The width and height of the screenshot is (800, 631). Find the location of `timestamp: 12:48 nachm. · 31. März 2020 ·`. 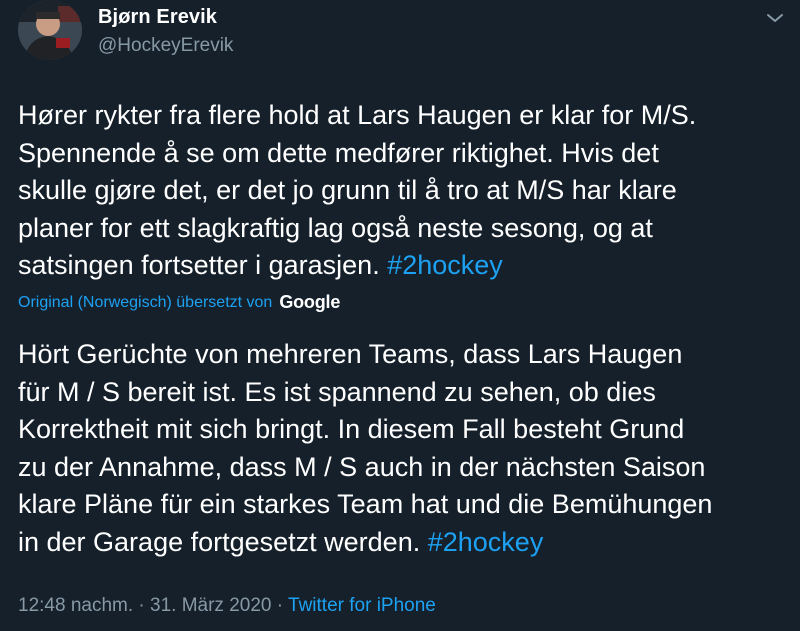

timestamp: 12:48 nachm. · 31. März 2020 · is located at coordinates (153, 605).